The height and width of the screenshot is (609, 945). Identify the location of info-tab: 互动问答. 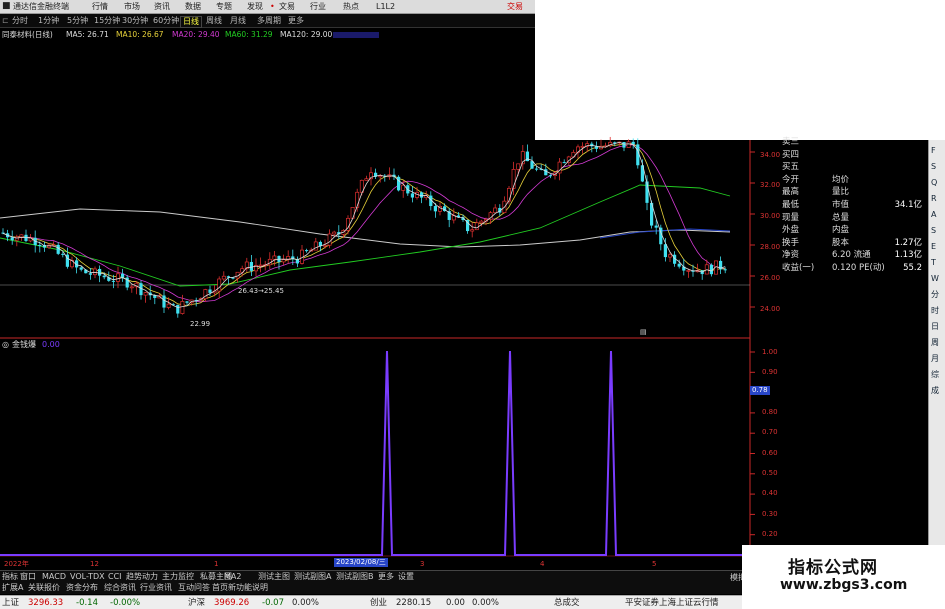
(194, 588).